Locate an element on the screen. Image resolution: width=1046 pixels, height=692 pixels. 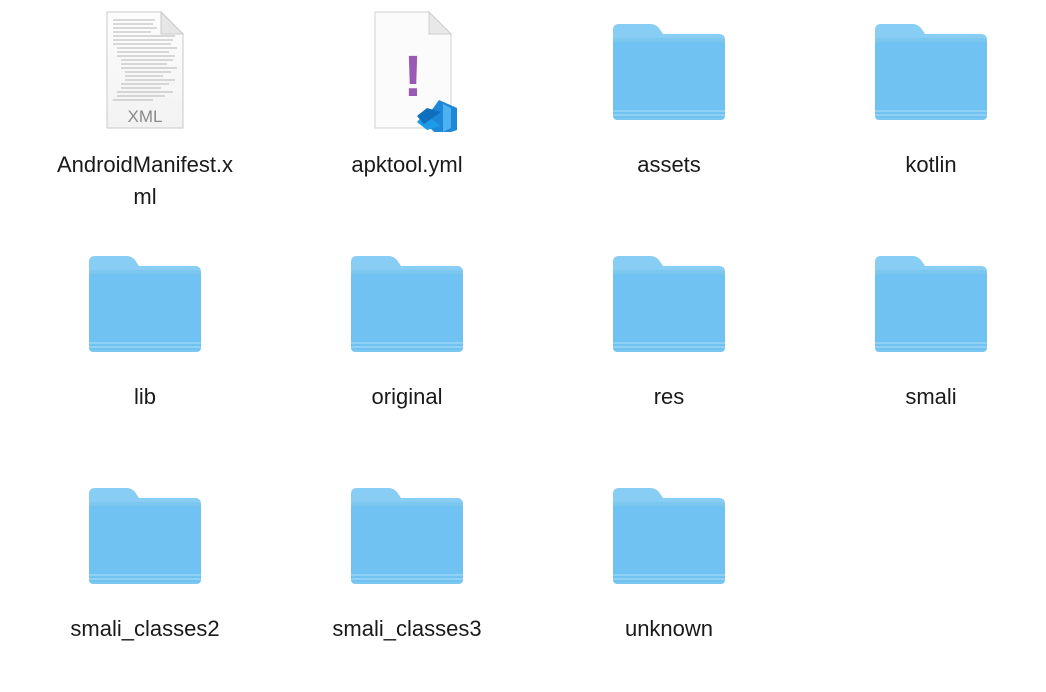
folder-item-res: res is located at coordinates (669, 350).